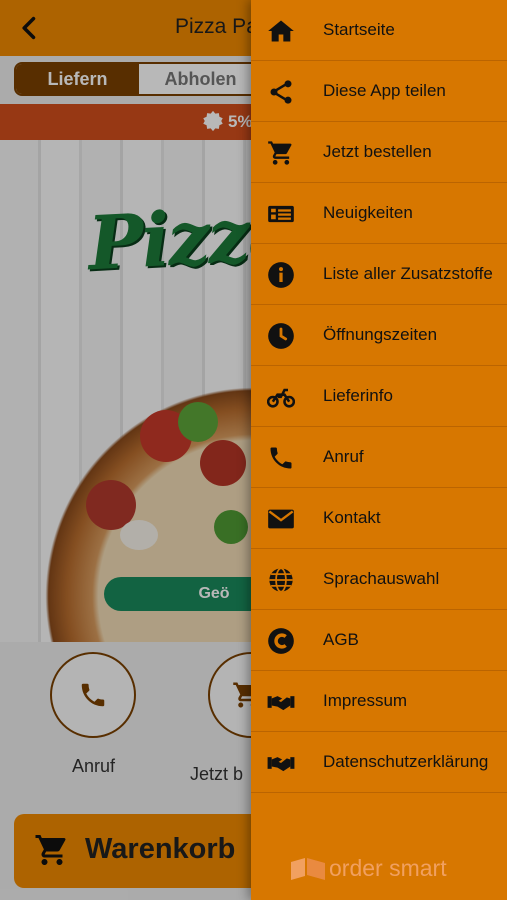 The width and height of the screenshot is (507, 900). I want to click on menu-item-language: Sprachauswahl, so click(379, 579).